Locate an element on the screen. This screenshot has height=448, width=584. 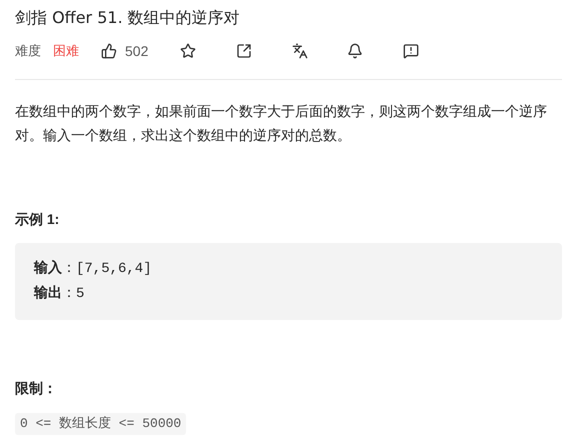
difficulty-label: 难度 is located at coordinates (28, 51).